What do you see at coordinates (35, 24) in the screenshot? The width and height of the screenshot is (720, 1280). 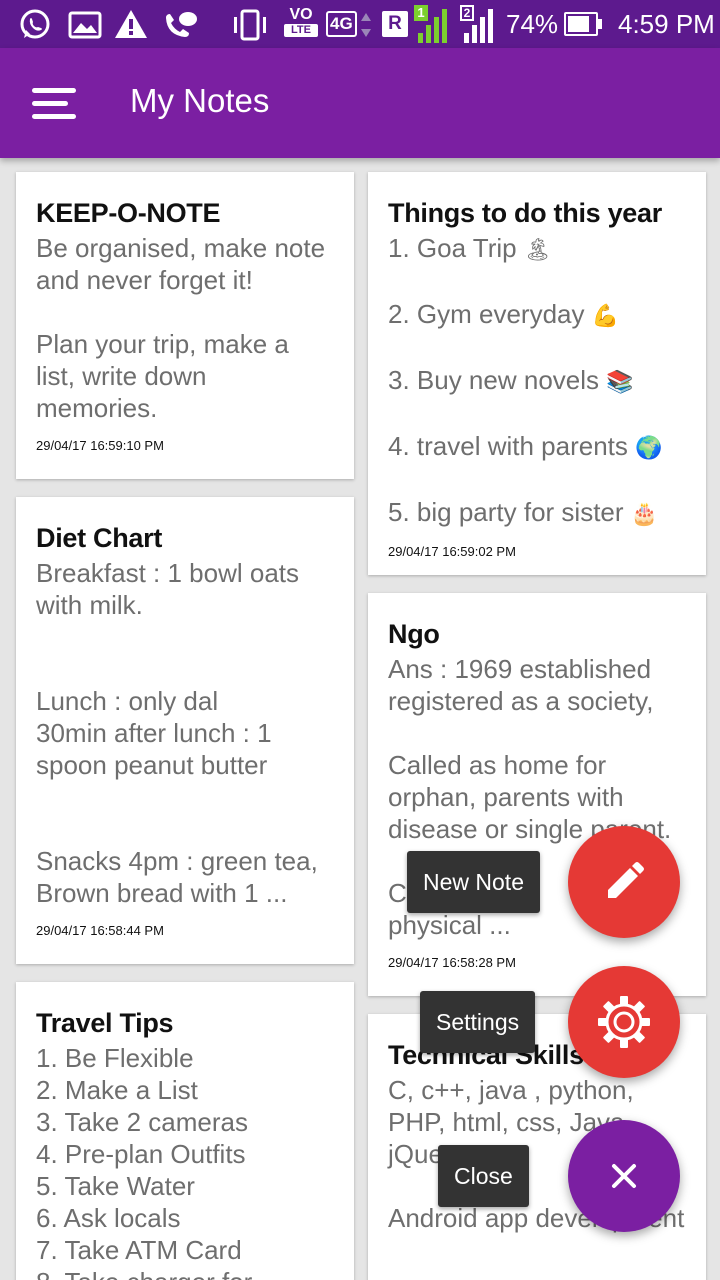 I see `whatsapp-icon` at bounding box center [35, 24].